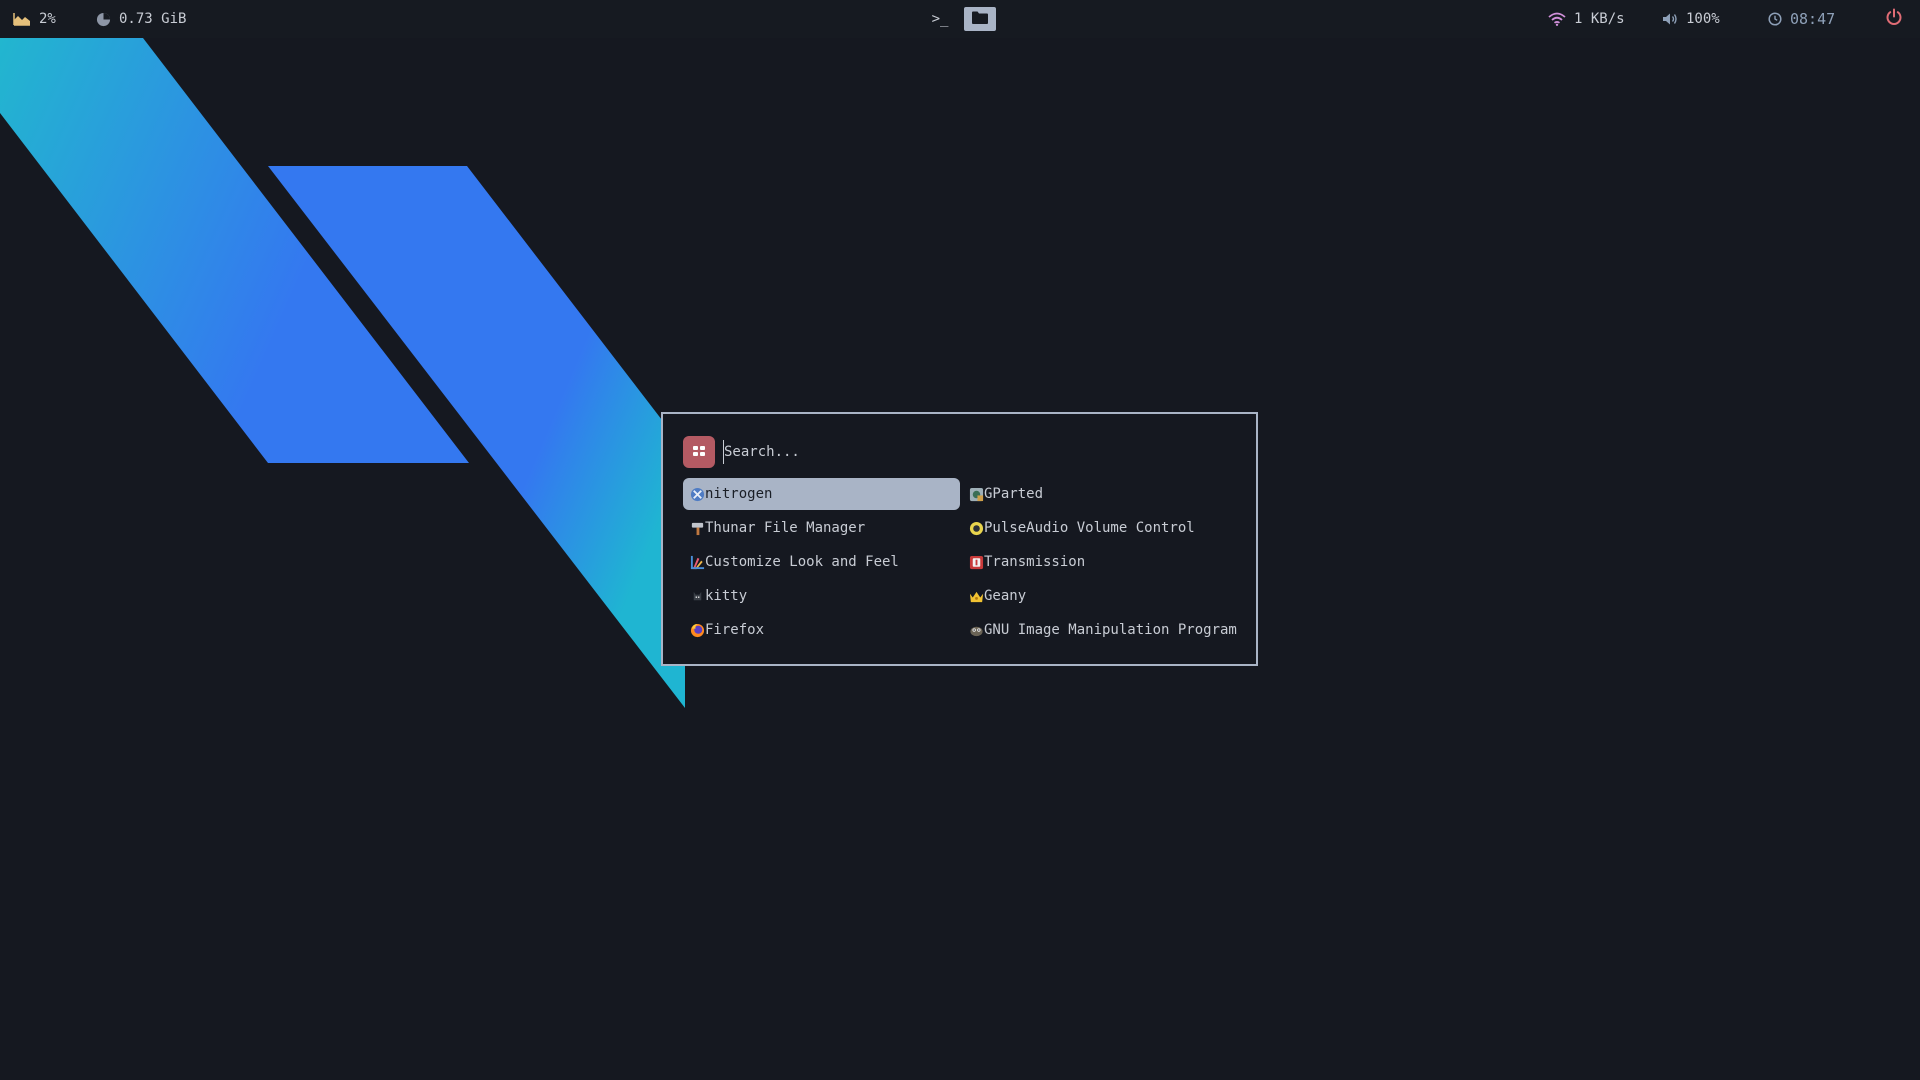  What do you see at coordinates (103, 19) in the screenshot?
I see `memory-pie-icon` at bounding box center [103, 19].